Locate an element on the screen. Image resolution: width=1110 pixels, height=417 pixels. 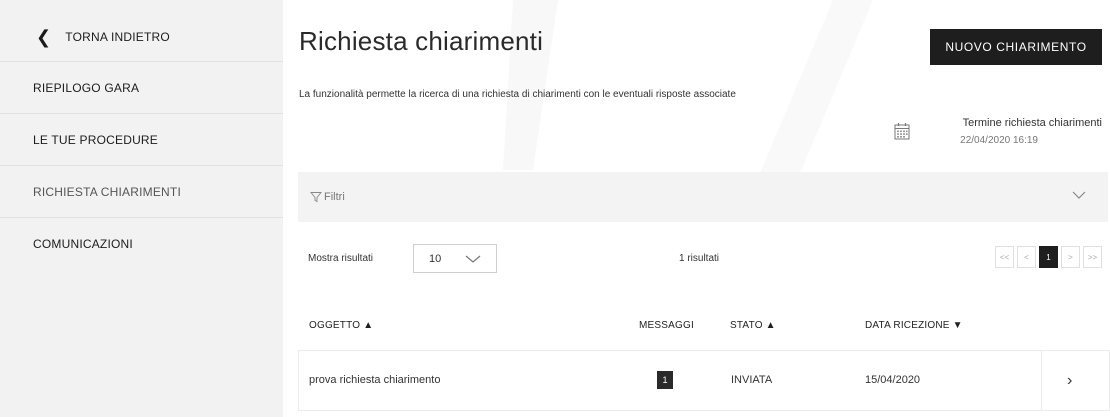
row-oggetto: prova richiesta chiarimento is located at coordinates (375, 380).